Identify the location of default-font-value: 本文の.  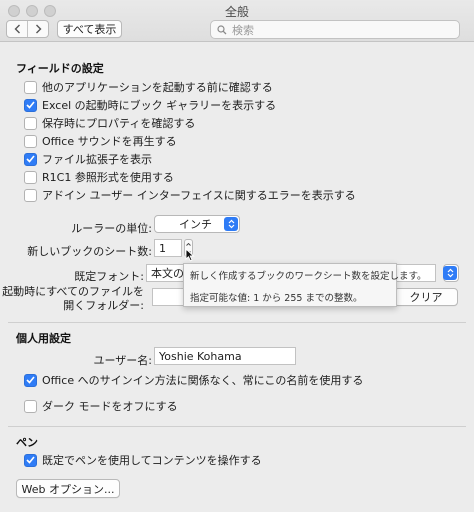
(167, 273).